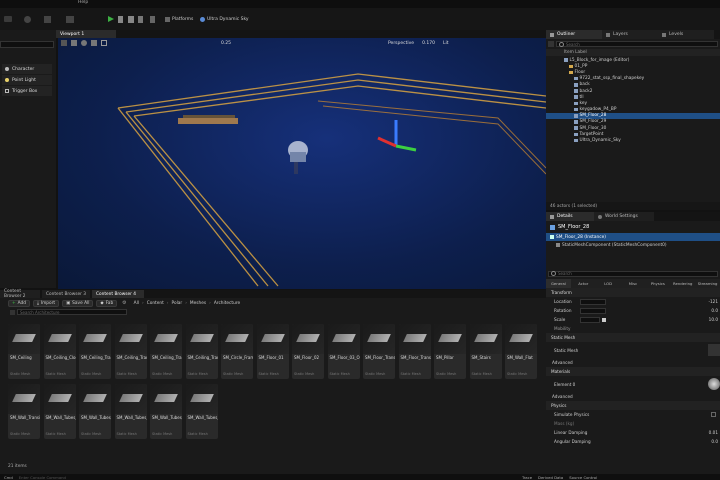 Image resolution: width=720 pixels, height=480 pixels. What do you see at coordinates (608, 283) in the screenshot?
I see `filter-tab: LOD` at bounding box center [608, 283].